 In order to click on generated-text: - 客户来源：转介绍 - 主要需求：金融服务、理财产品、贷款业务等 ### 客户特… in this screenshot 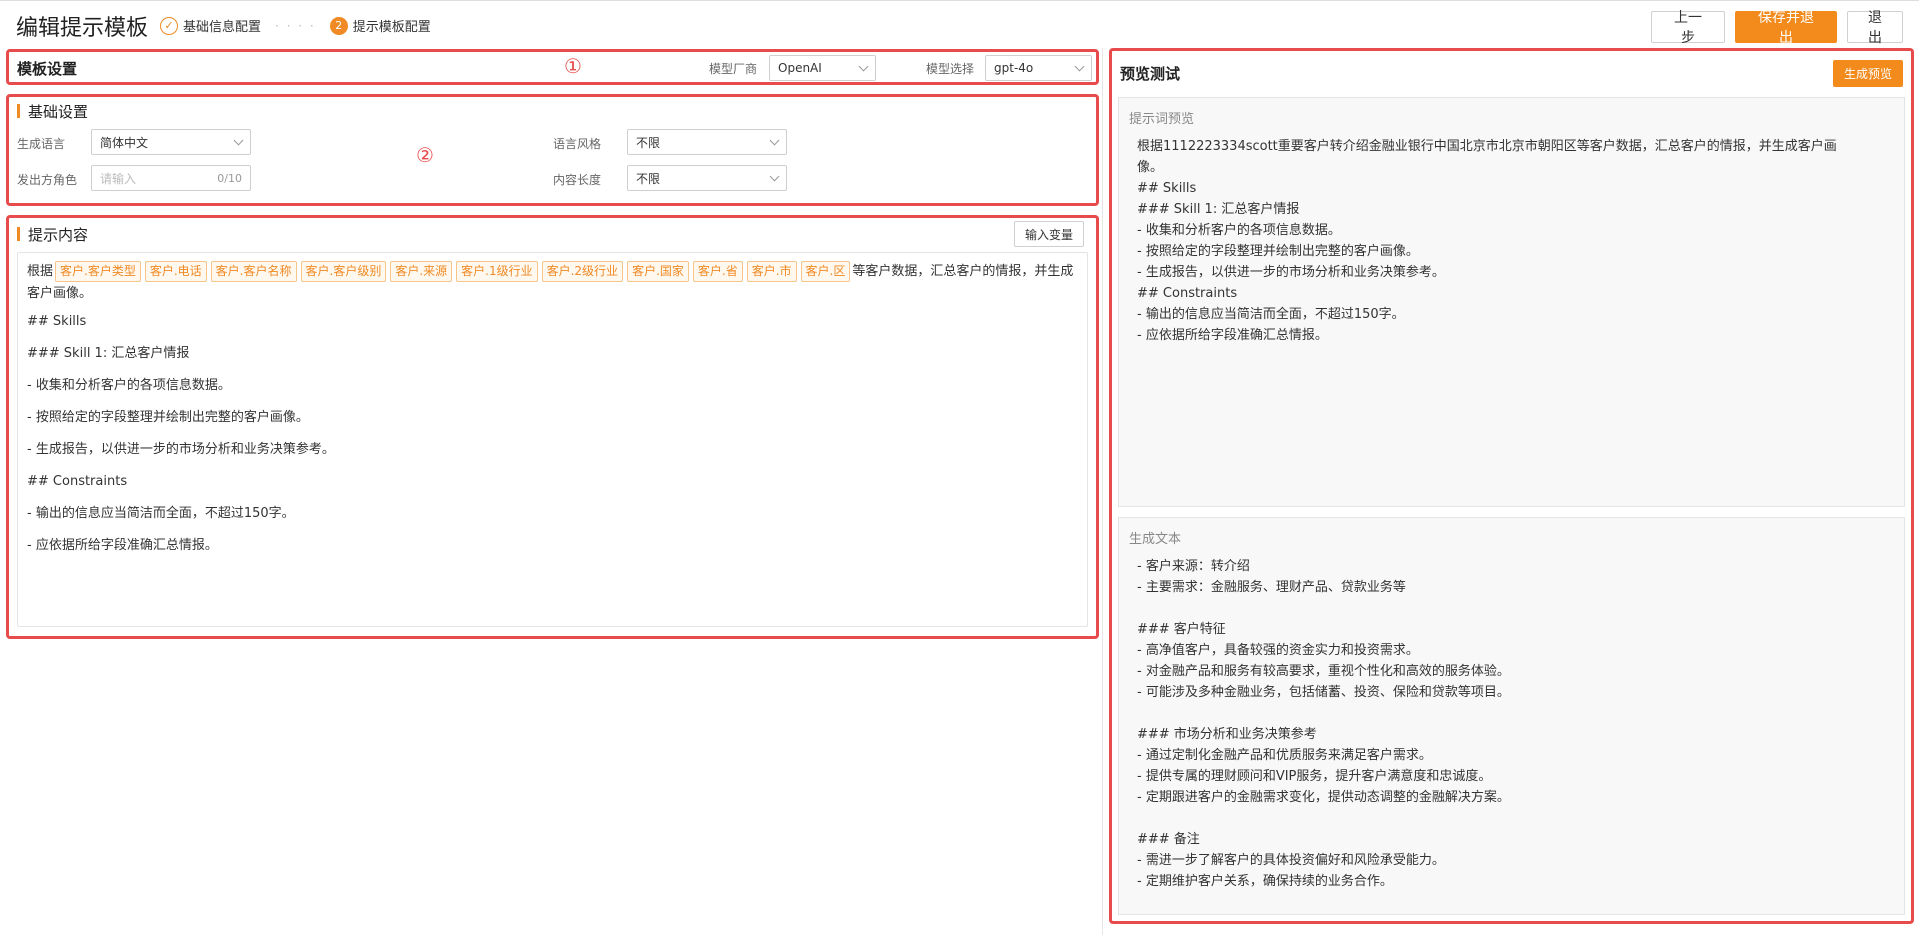, I will do `click(1323, 724)`.